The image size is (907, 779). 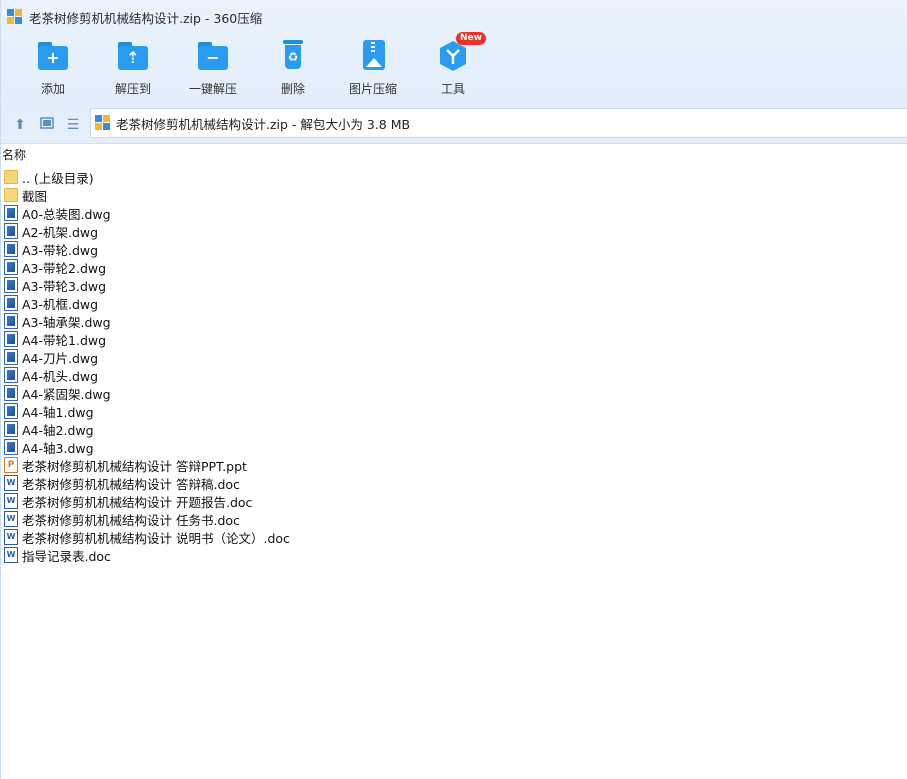 I want to click on ppt-file-icon, so click(x=11, y=465).